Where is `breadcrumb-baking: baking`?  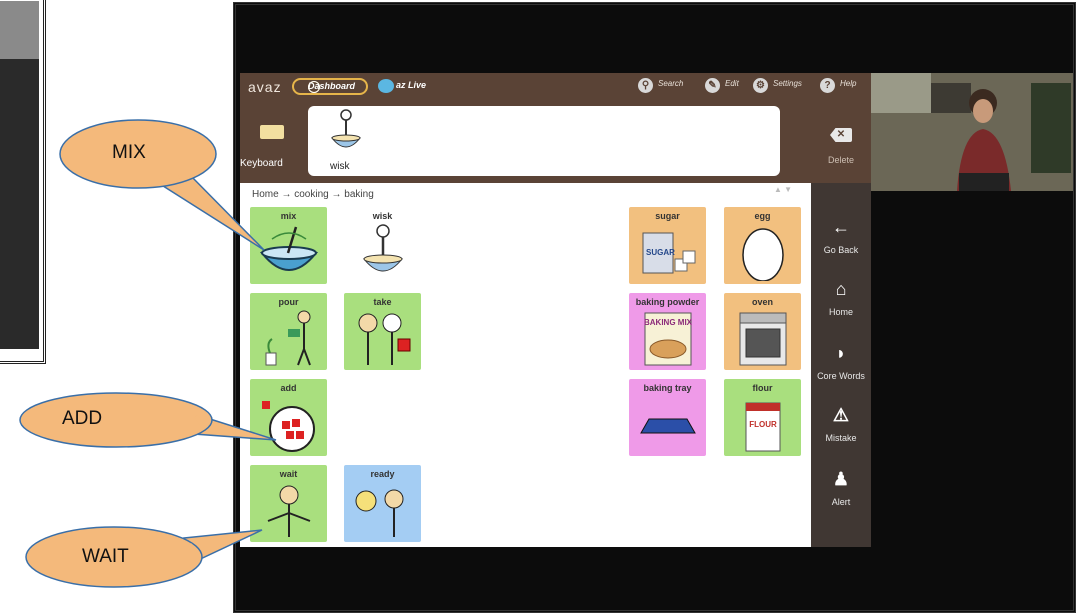
breadcrumb-baking: baking is located at coordinates (359, 194).